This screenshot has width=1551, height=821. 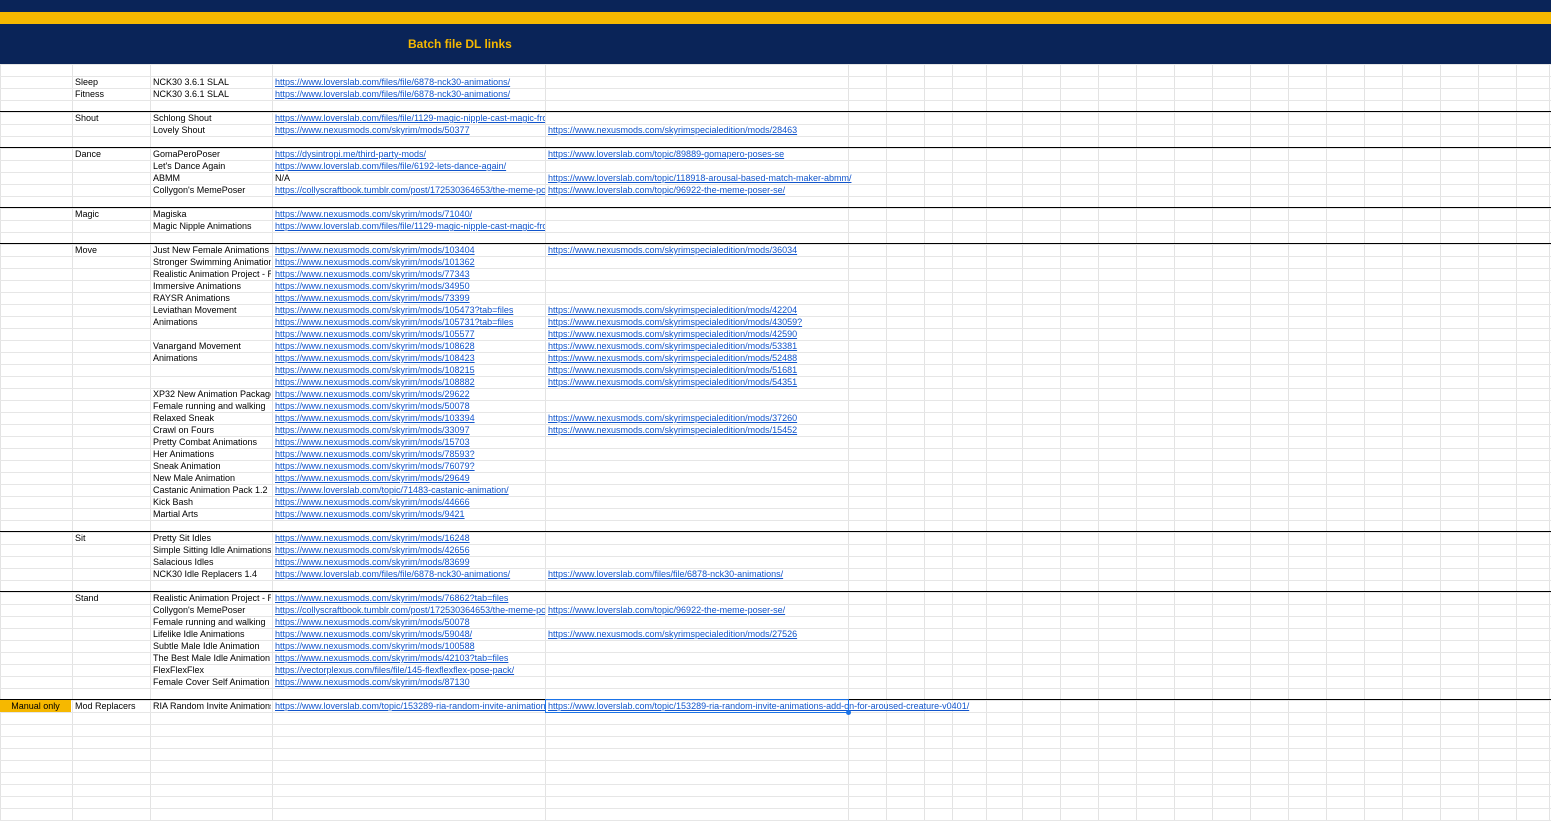 I want to click on cell-selection, so click(x=697, y=706).